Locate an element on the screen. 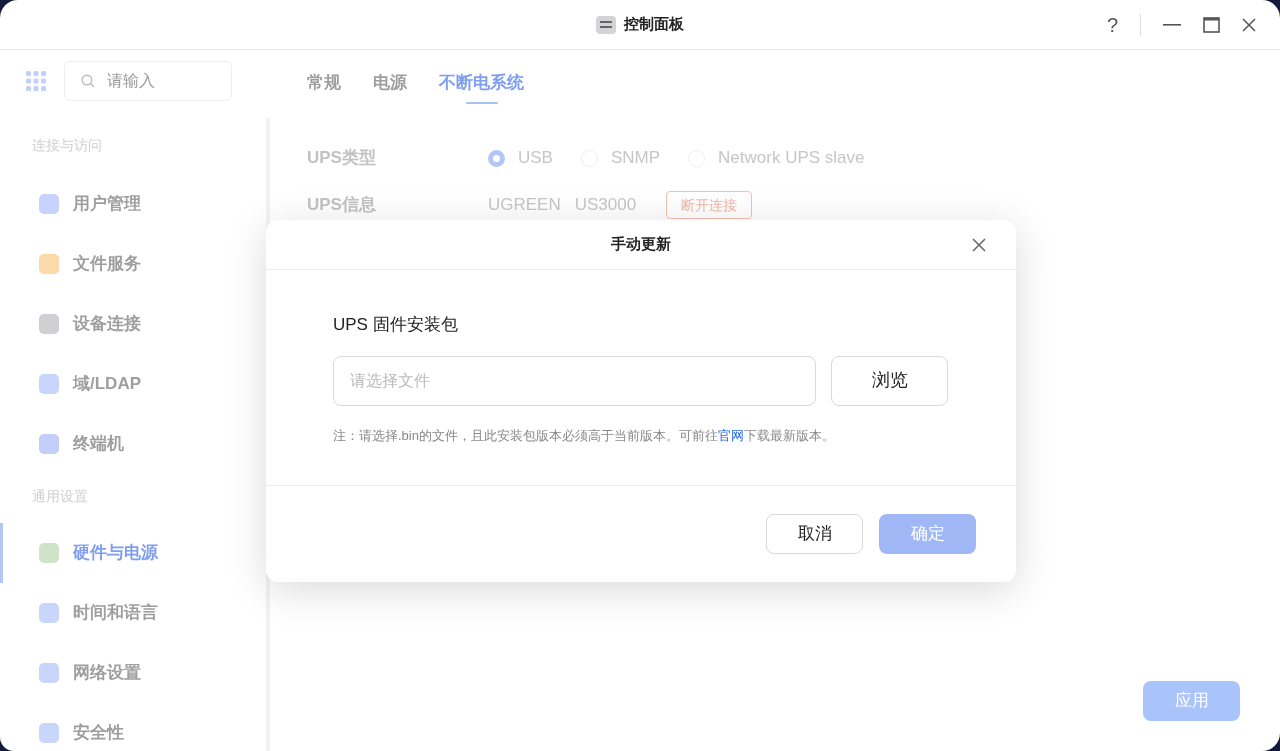 The height and width of the screenshot is (751, 1280). search-icon is located at coordinates (88, 81).